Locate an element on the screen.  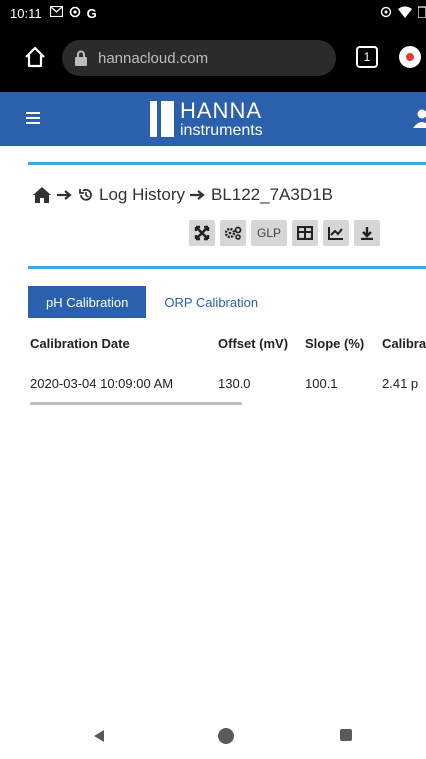
settings-icon is located at coordinates (75, 13).